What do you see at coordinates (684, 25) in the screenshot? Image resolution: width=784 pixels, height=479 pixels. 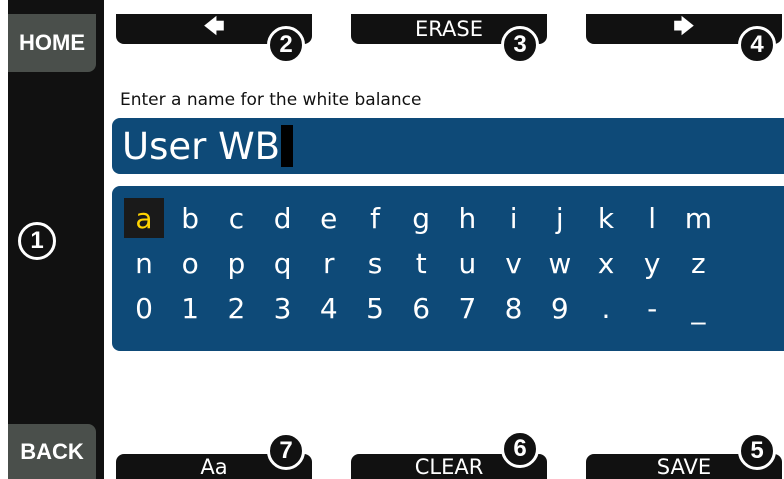 I see `arrow-right-icon: 🡆` at bounding box center [684, 25].